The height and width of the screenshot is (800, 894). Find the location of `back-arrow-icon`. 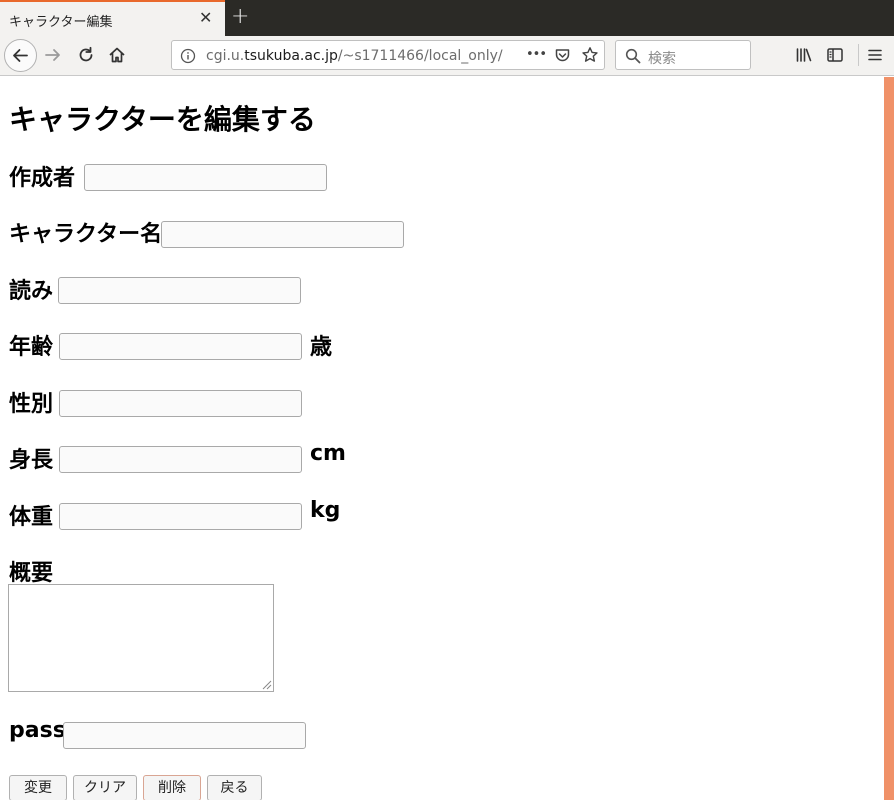

back-arrow-icon is located at coordinates (20, 55).